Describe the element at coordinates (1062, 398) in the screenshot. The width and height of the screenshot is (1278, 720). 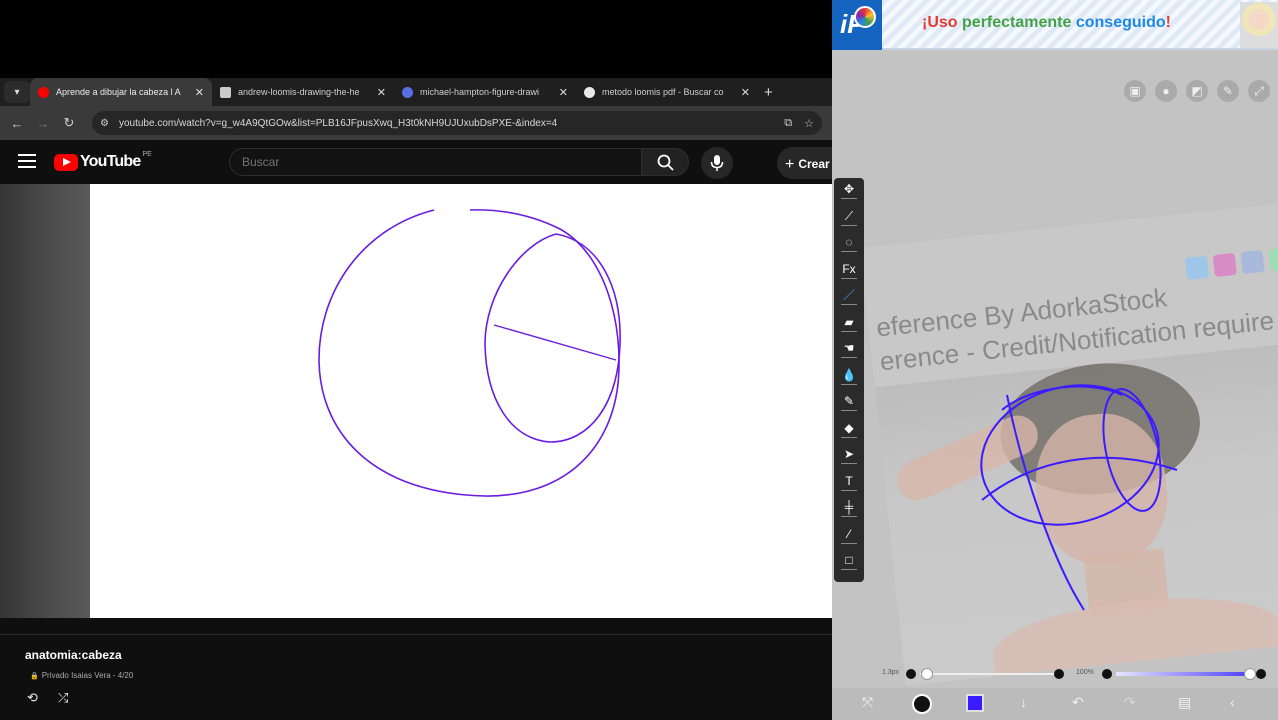
I see `cranium-top-stroke` at that location.